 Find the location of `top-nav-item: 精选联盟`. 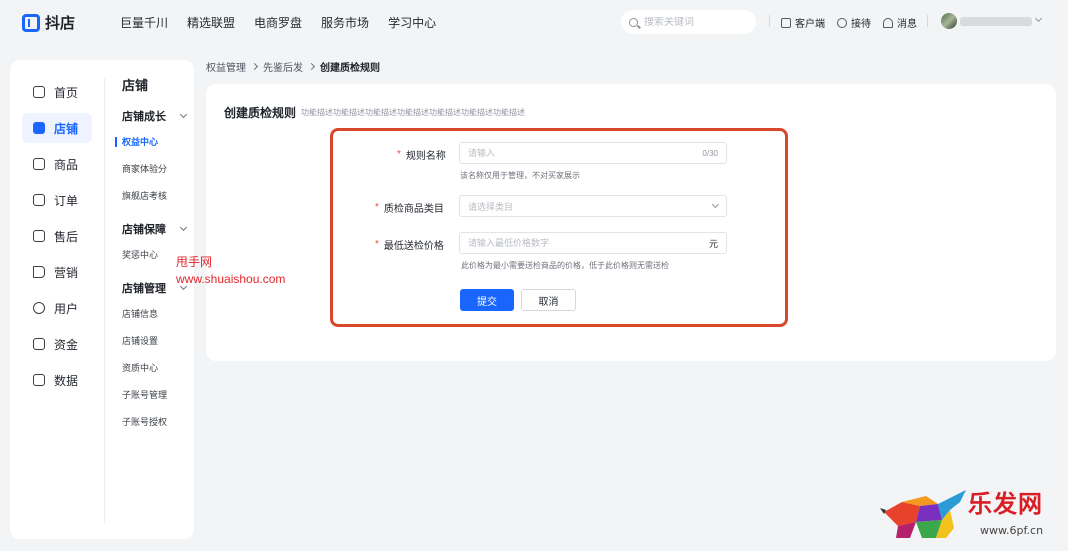

top-nav-item: 精选联盟 is located at coordinates (211, 22).